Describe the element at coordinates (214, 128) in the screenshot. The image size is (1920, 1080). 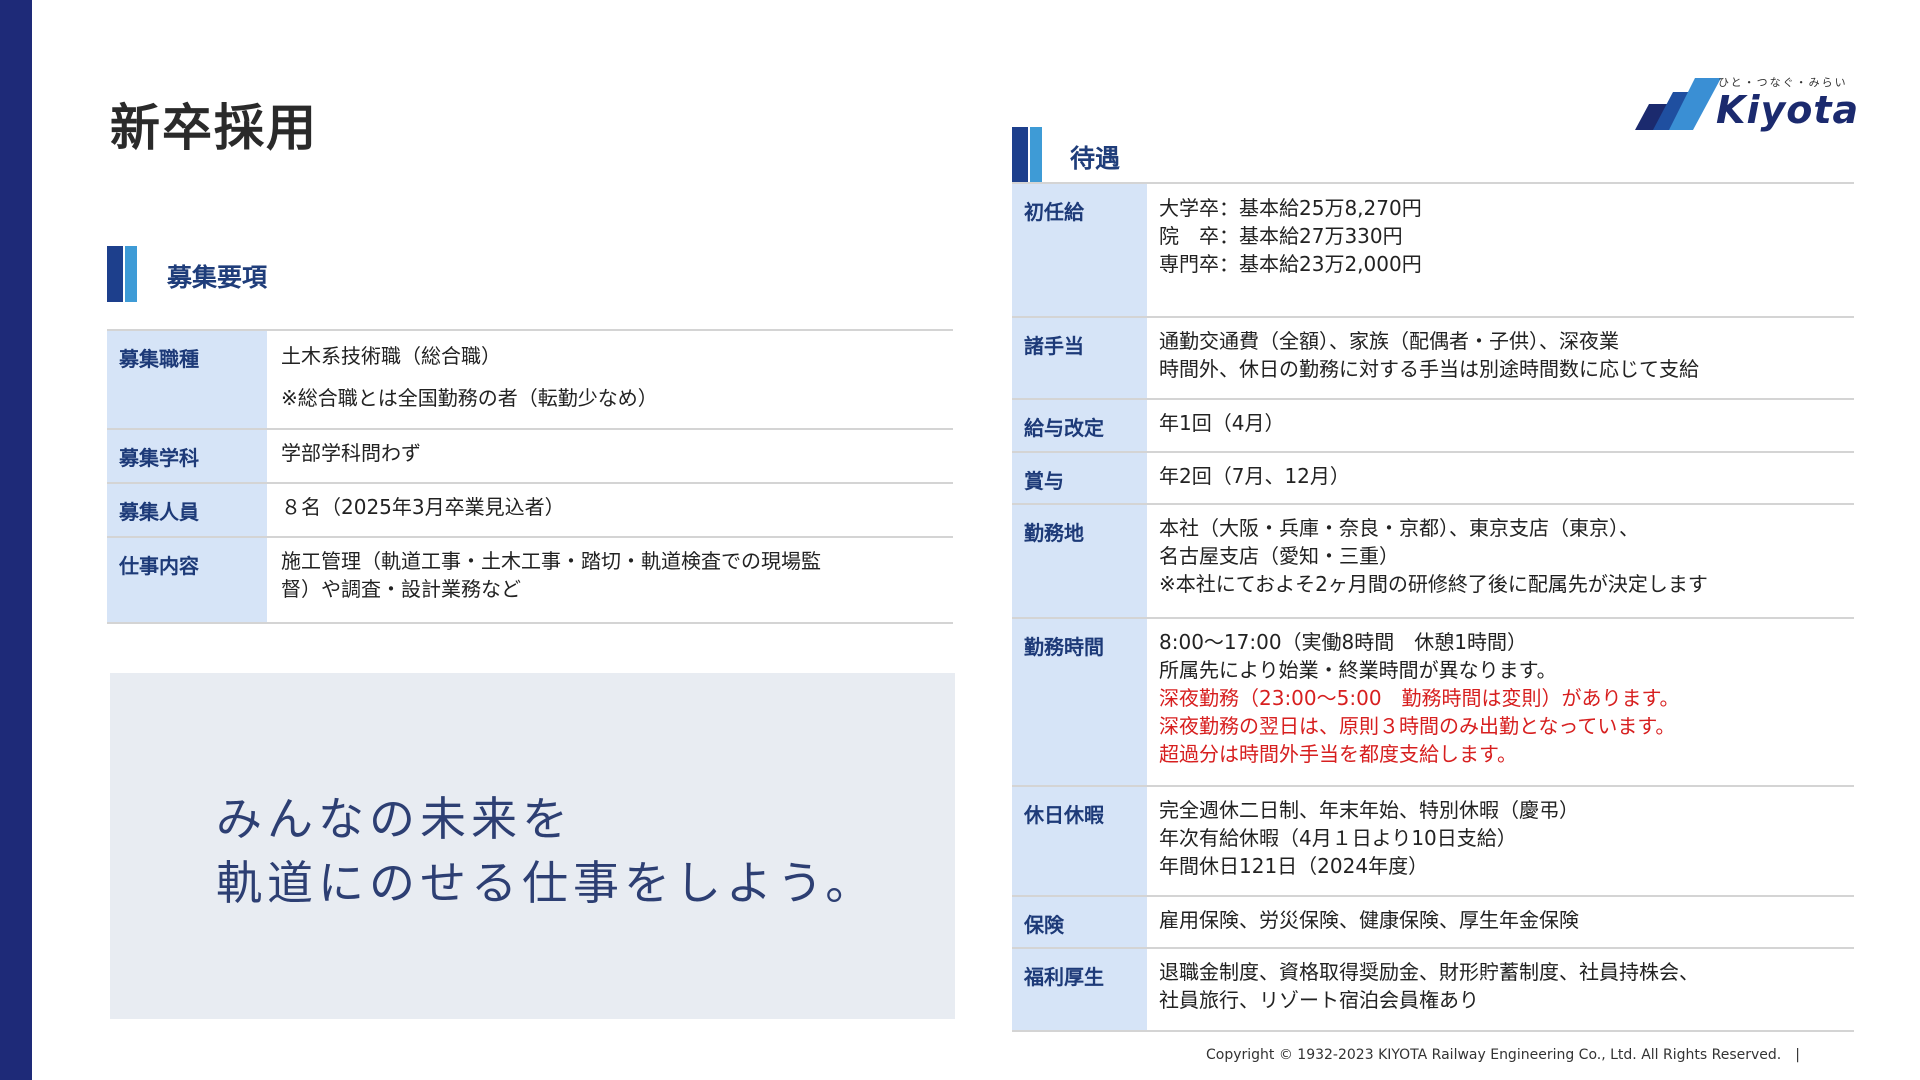
I see `page-title: 新卒採用` at that location.